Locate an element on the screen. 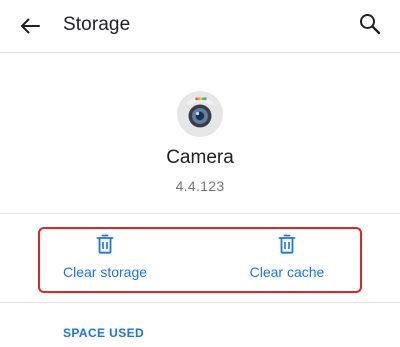 The height and width of the screenshot is (347, 400). clear-cache-button: Clear cache is located at coordinates (287, 259).